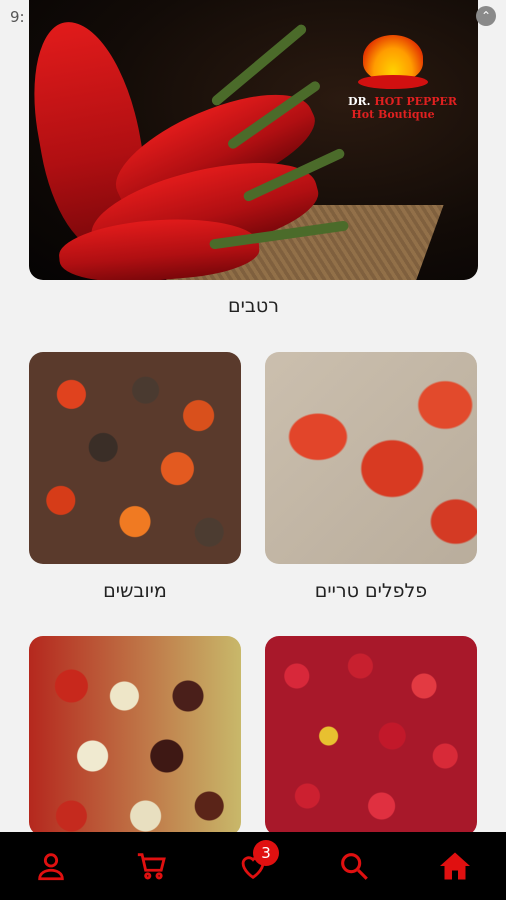  I want to click on profile-icon, so click(50, 867).